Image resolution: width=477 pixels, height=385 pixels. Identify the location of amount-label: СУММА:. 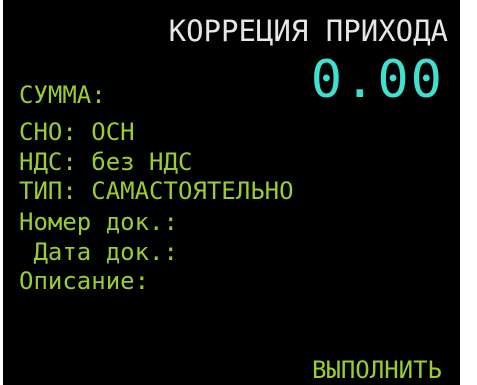
(62, 95).